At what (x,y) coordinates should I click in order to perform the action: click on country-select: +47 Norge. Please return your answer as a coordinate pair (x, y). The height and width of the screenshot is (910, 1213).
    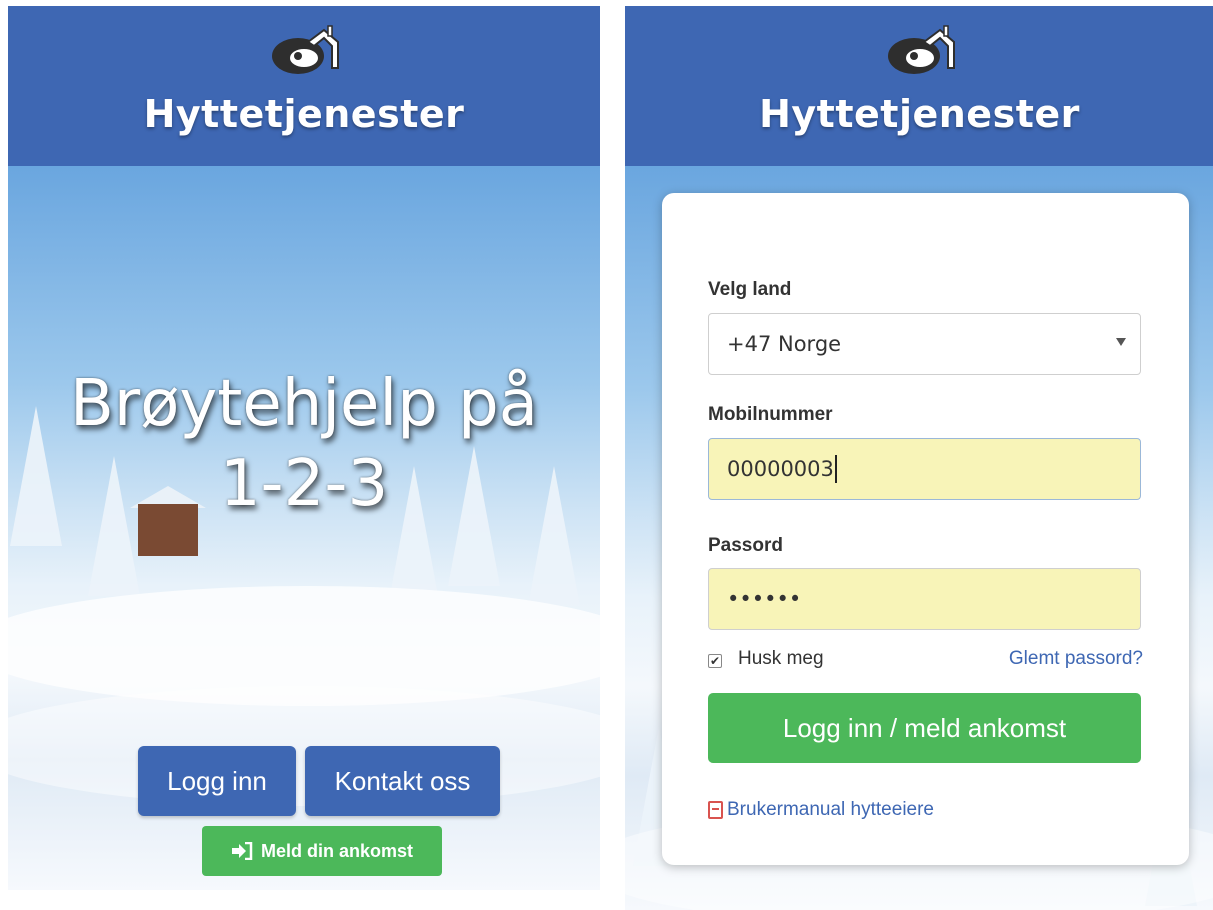
    Looking at the image, I should click on (924, 344).